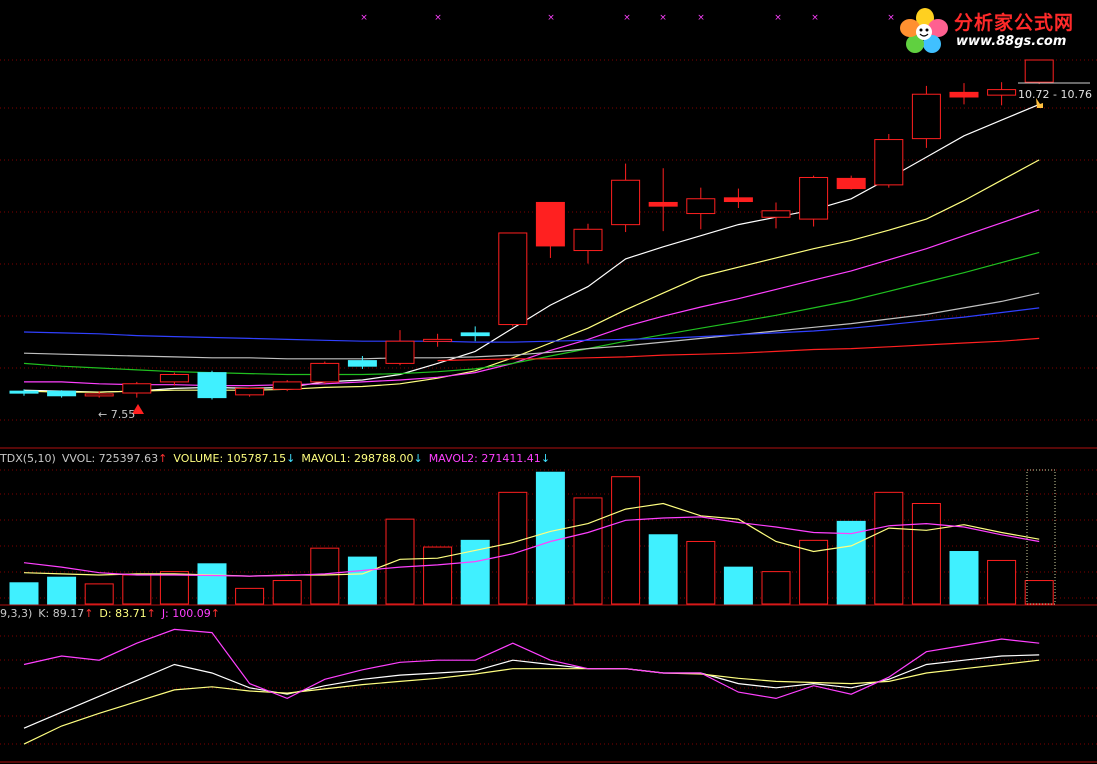 This screenshot has width=1097, height=764. I want to click on logo-title: 分析家公式网, so click(1014, 23).